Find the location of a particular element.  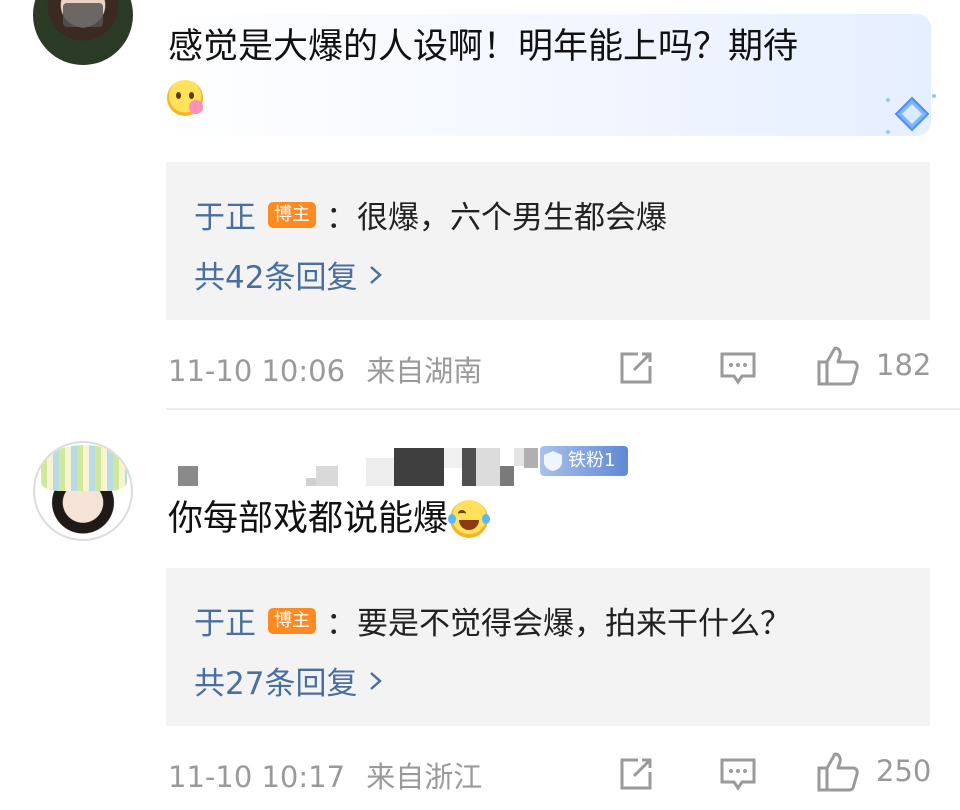

blurred-username is located at coordinates (366, 468).